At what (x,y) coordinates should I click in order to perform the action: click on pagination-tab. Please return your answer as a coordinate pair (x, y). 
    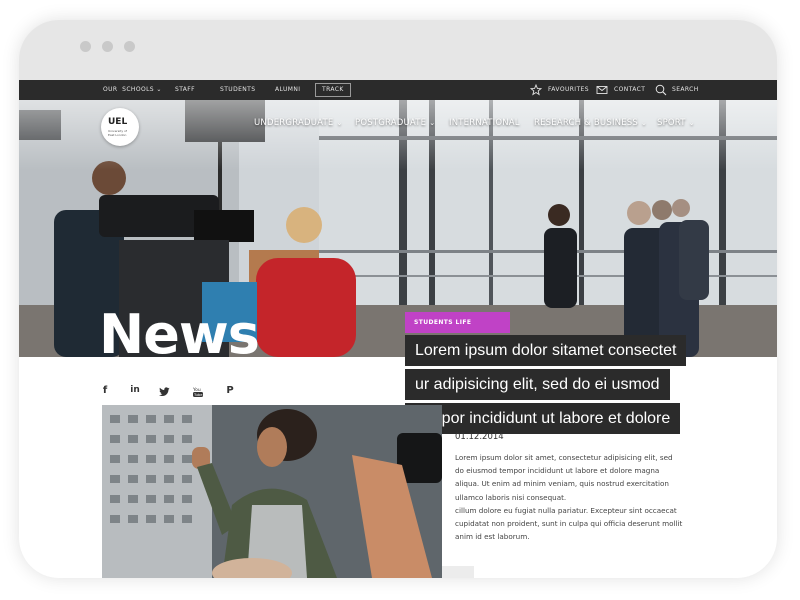
    Looking at the image, I should click on (458, 572).